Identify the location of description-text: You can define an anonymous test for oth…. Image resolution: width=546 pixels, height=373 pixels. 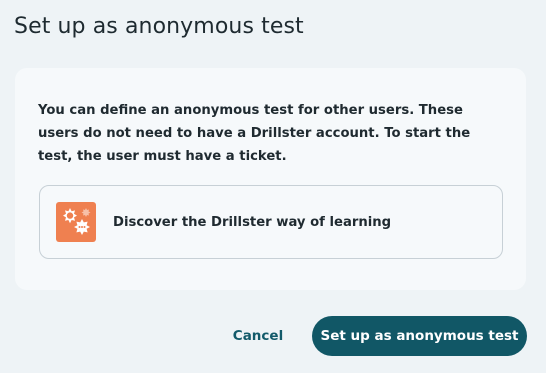
(254, 133).